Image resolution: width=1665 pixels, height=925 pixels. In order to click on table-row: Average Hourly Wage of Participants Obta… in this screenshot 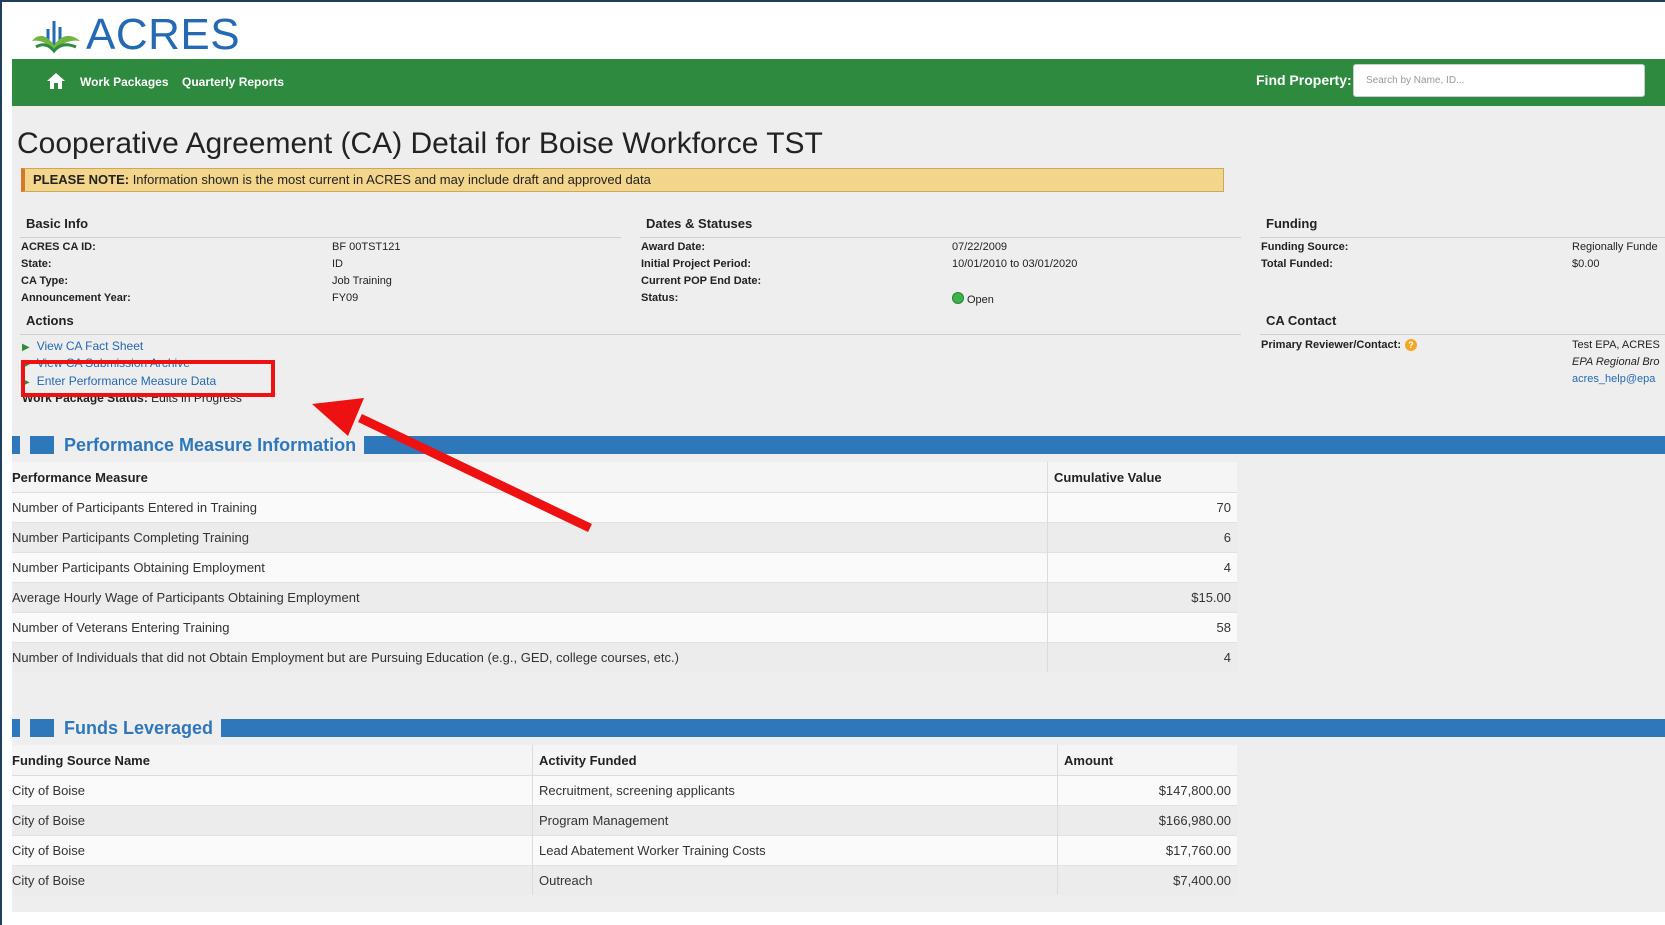, I will do `click(624, 597)`.